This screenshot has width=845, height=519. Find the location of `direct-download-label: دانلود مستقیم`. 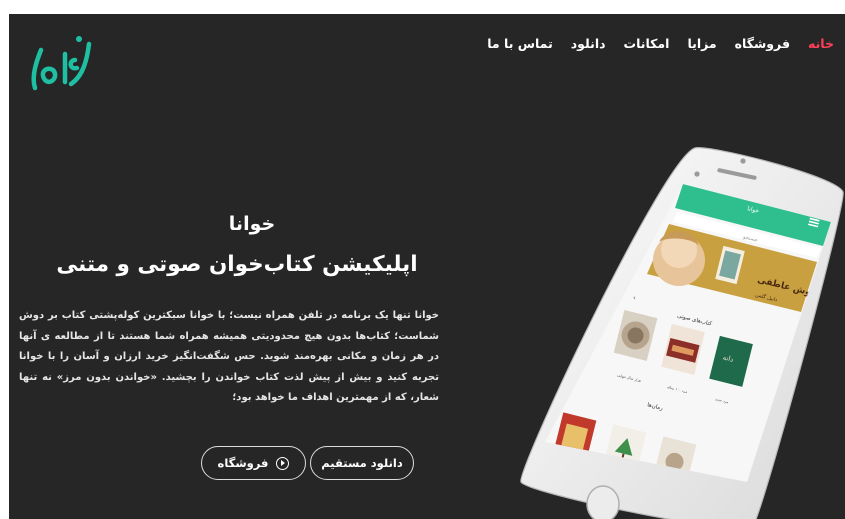

direct-download-label: دانلود مستقیم is located at coordinates (362, 463).